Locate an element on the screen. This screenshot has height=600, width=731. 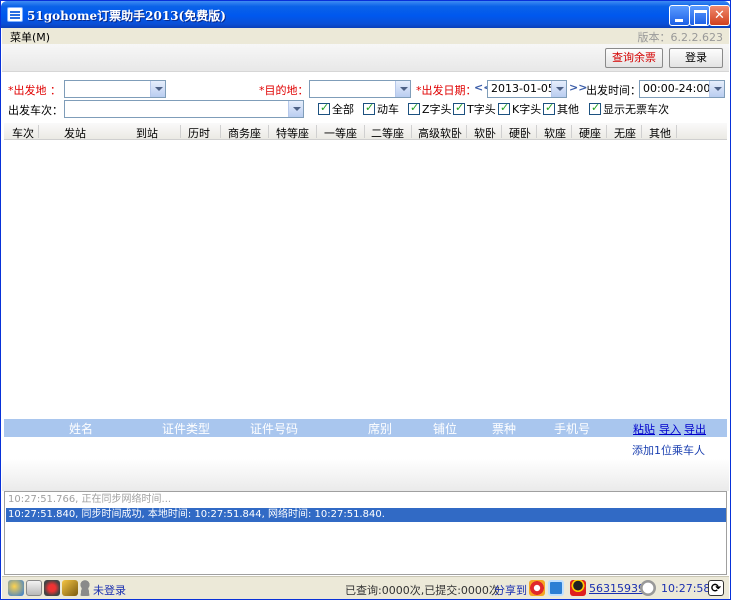
tools-icon is located at coordinates (52, 588).